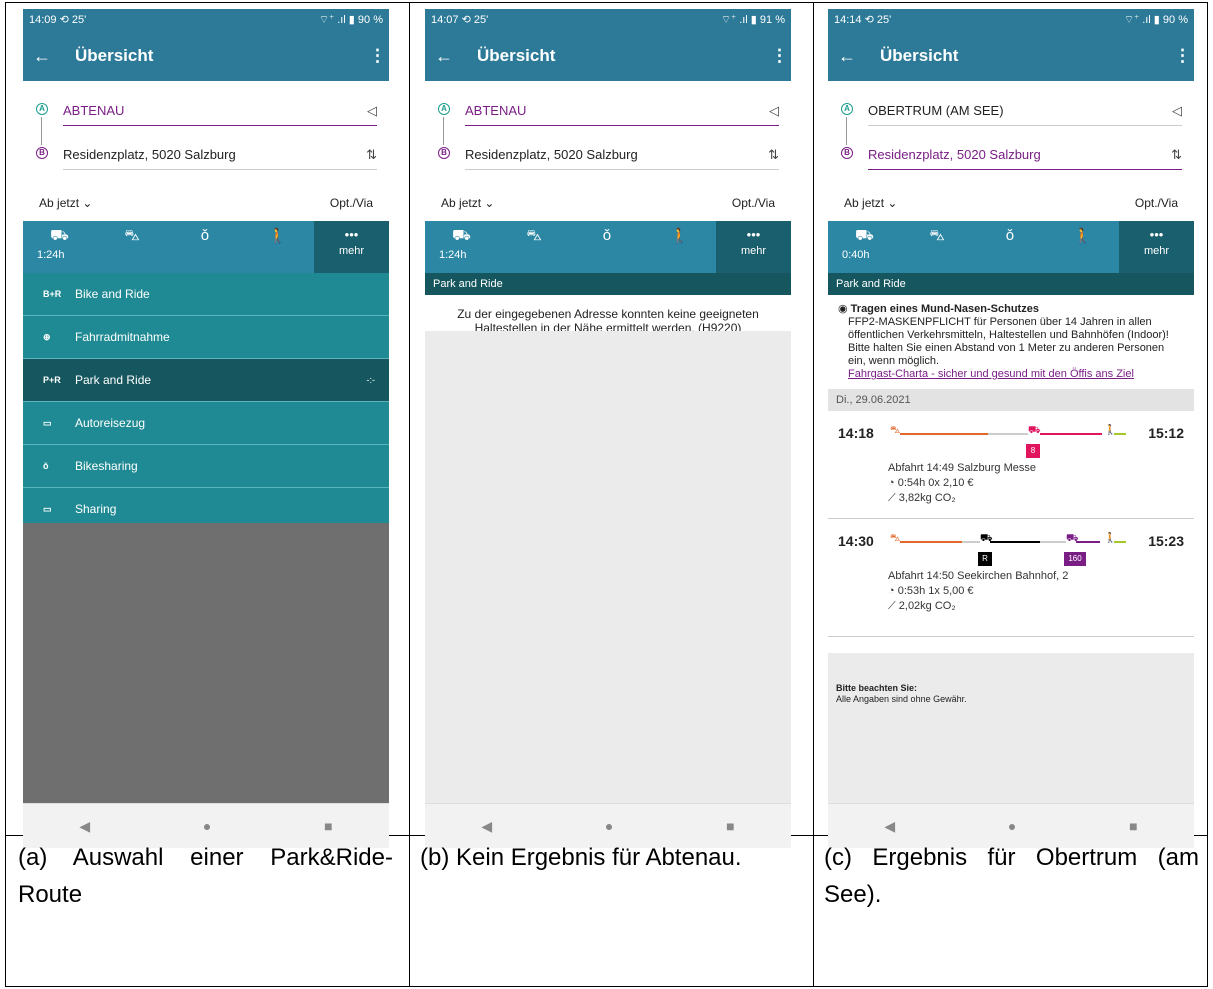  Describe the element at coordinates (52, 294) in the screenshot. I see `bike-ride-icon: B+R` at that location.